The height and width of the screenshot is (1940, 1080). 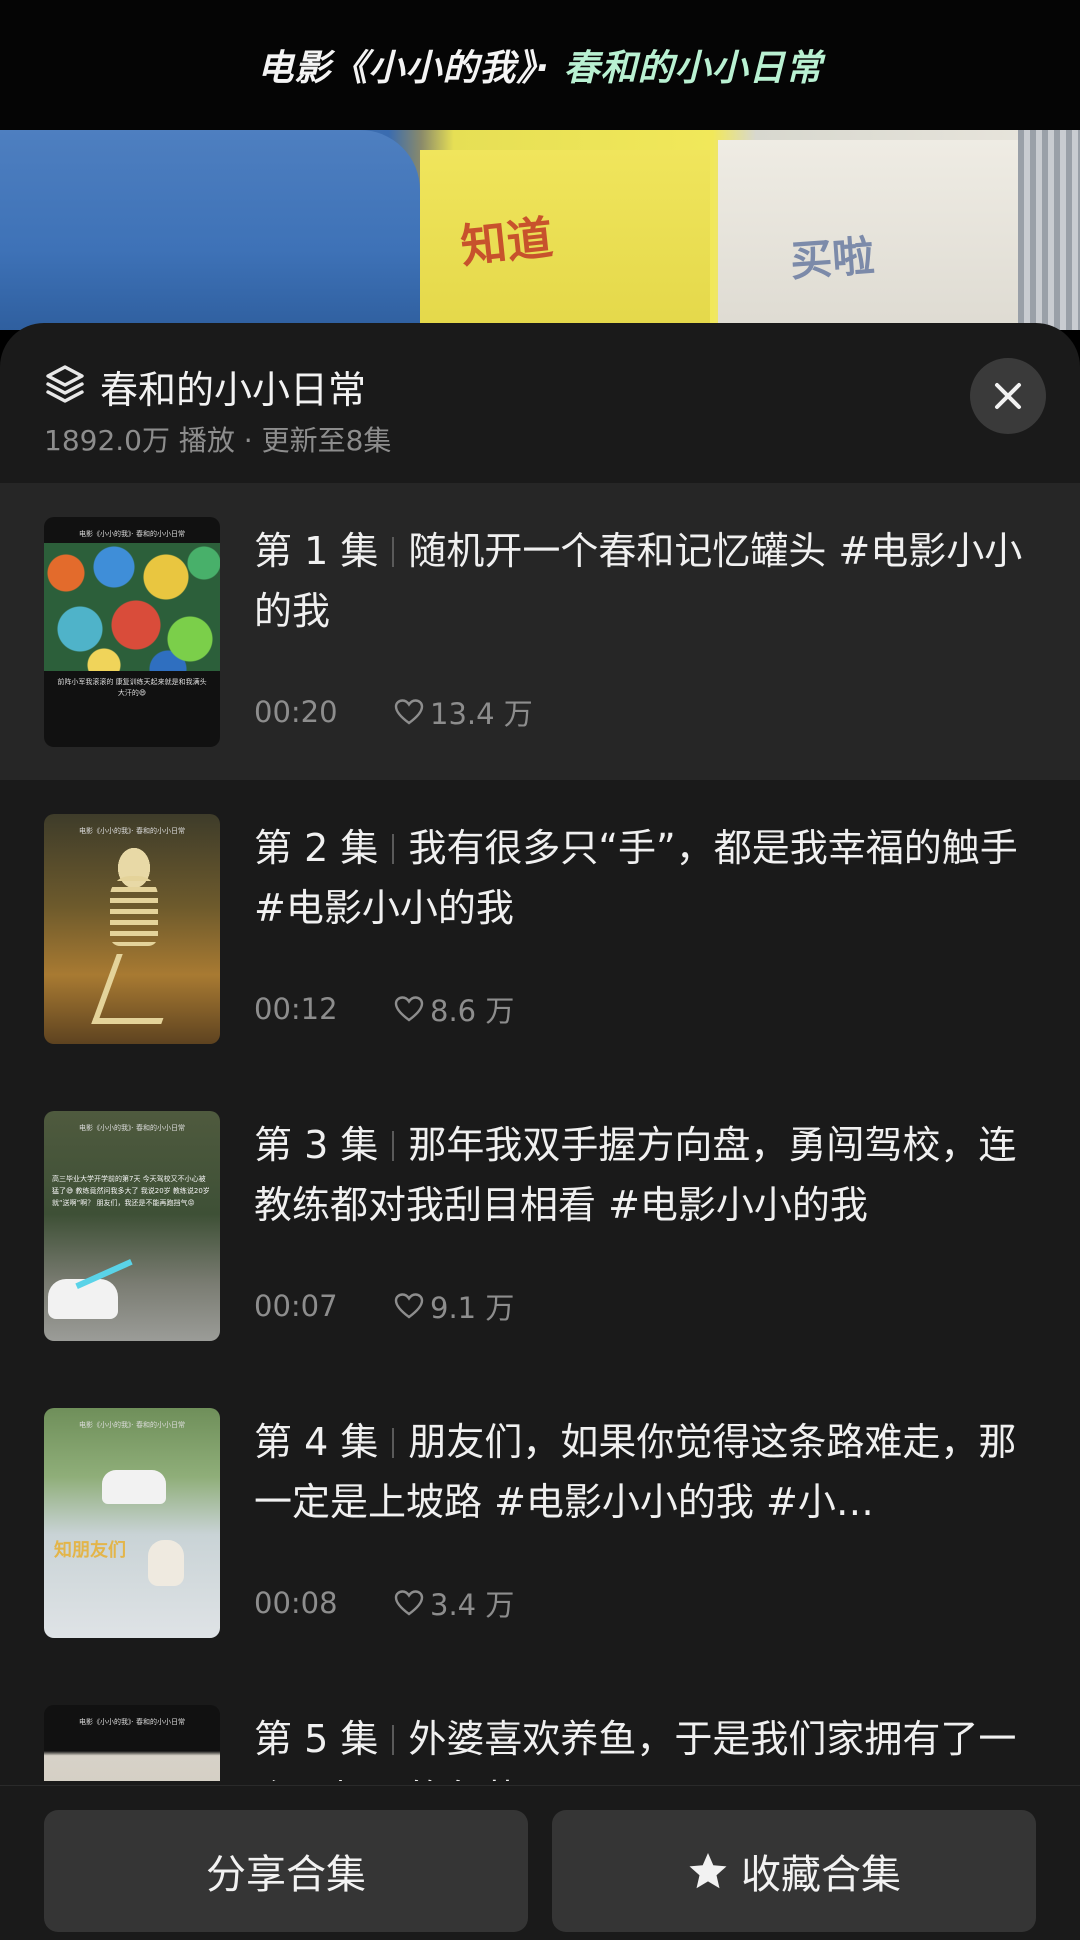 I want to click on stack-icon, so click(x=65, y=384).